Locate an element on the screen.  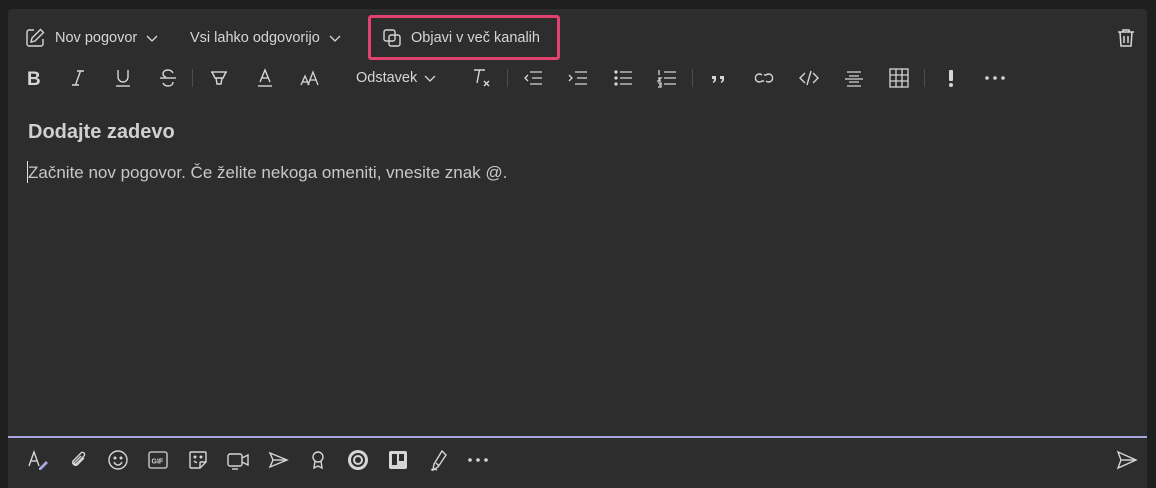
approvals-button is located at coordinates (438, 460).